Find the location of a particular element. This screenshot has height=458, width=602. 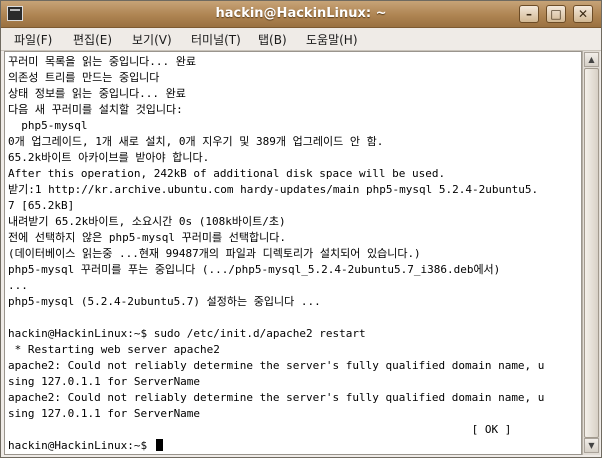

terminal-line: [ OK ] is located at coordinates (260, 429).